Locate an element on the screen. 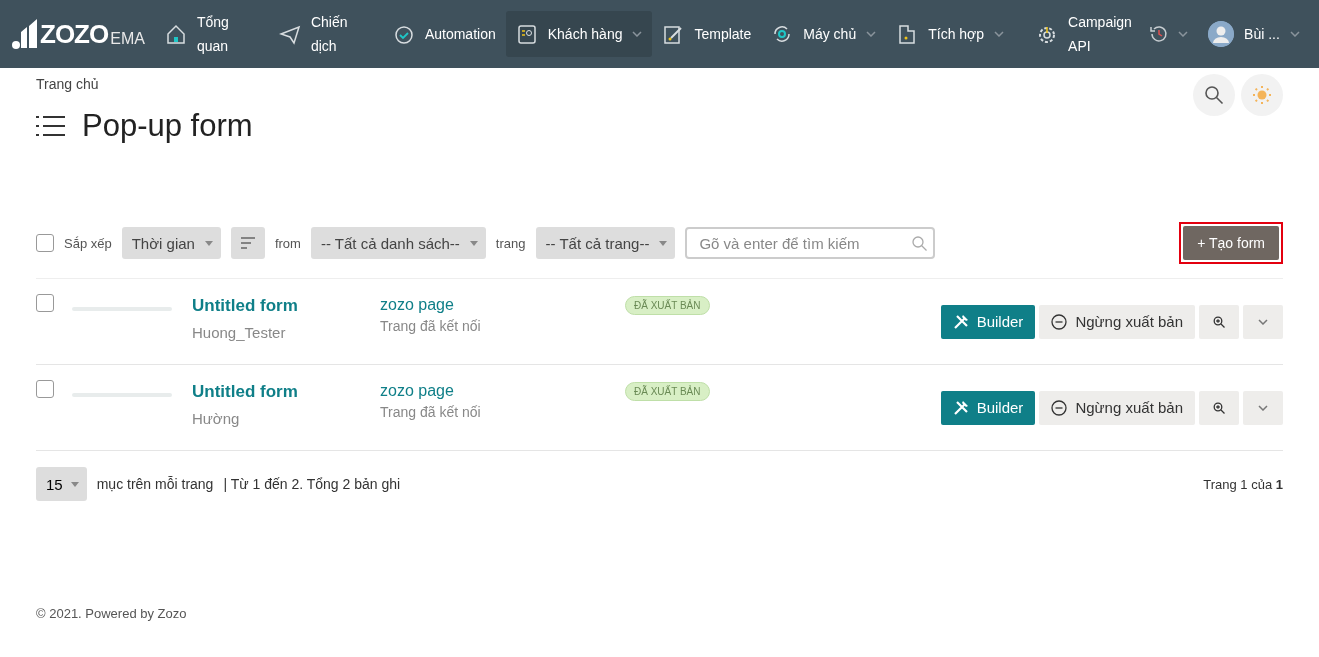 Image resolution: width=1319 pixels, height=657 pixels. sort-order-button is located at coordinates (247, 243).